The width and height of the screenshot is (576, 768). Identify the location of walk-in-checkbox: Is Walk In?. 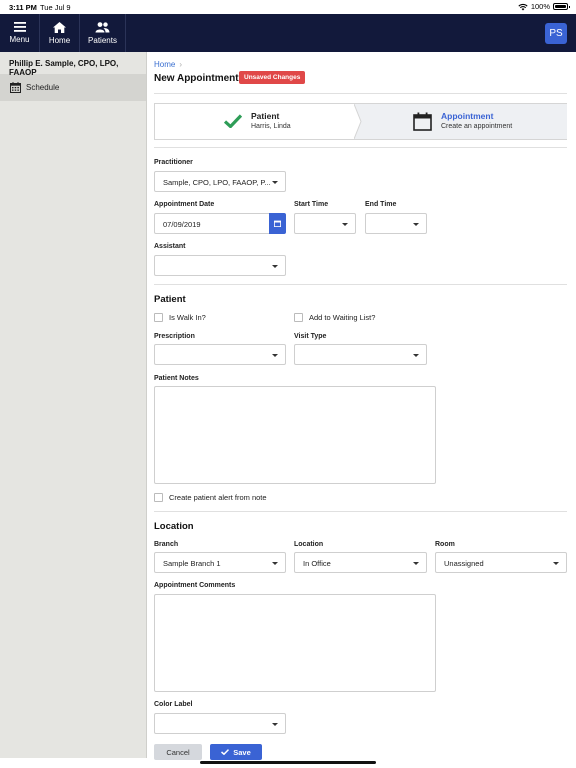
(180, 317).